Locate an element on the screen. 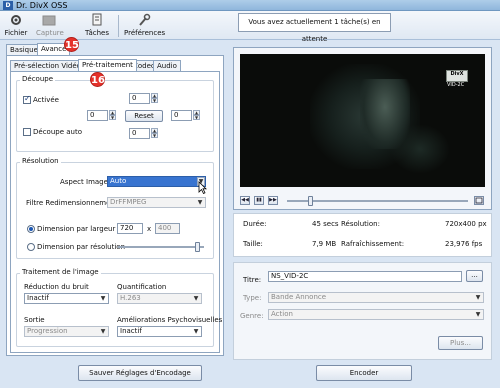  crop-bottom-input: 0 is located at coordinates (139, 133).